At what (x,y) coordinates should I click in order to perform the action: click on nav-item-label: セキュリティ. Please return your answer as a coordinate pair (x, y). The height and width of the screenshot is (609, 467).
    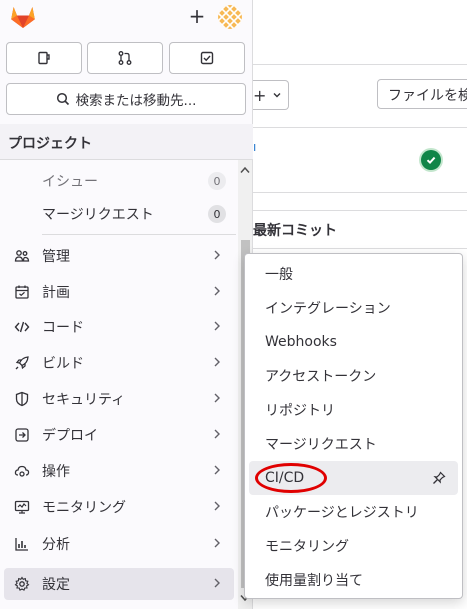
    Looking at the image, I should click on (84, 400).